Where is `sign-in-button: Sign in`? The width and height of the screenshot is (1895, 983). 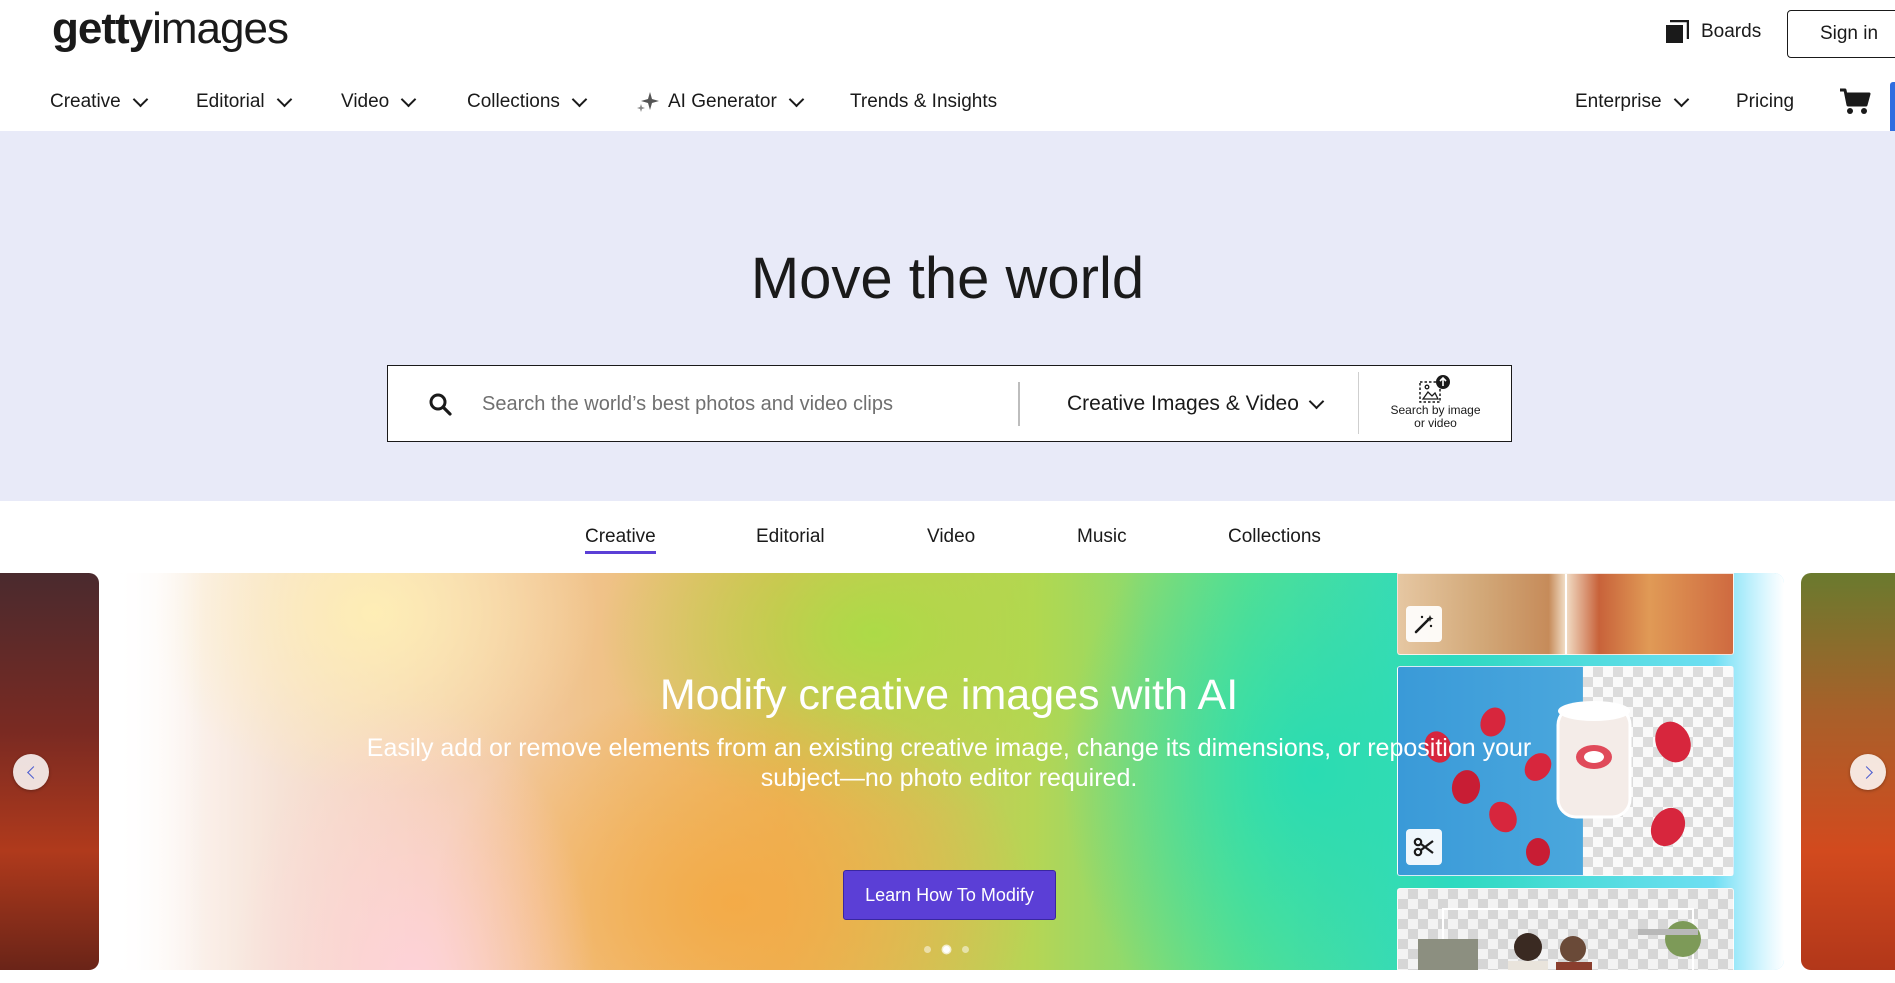 sign-in-button: Sign in is located at coordinates (1841, 34).